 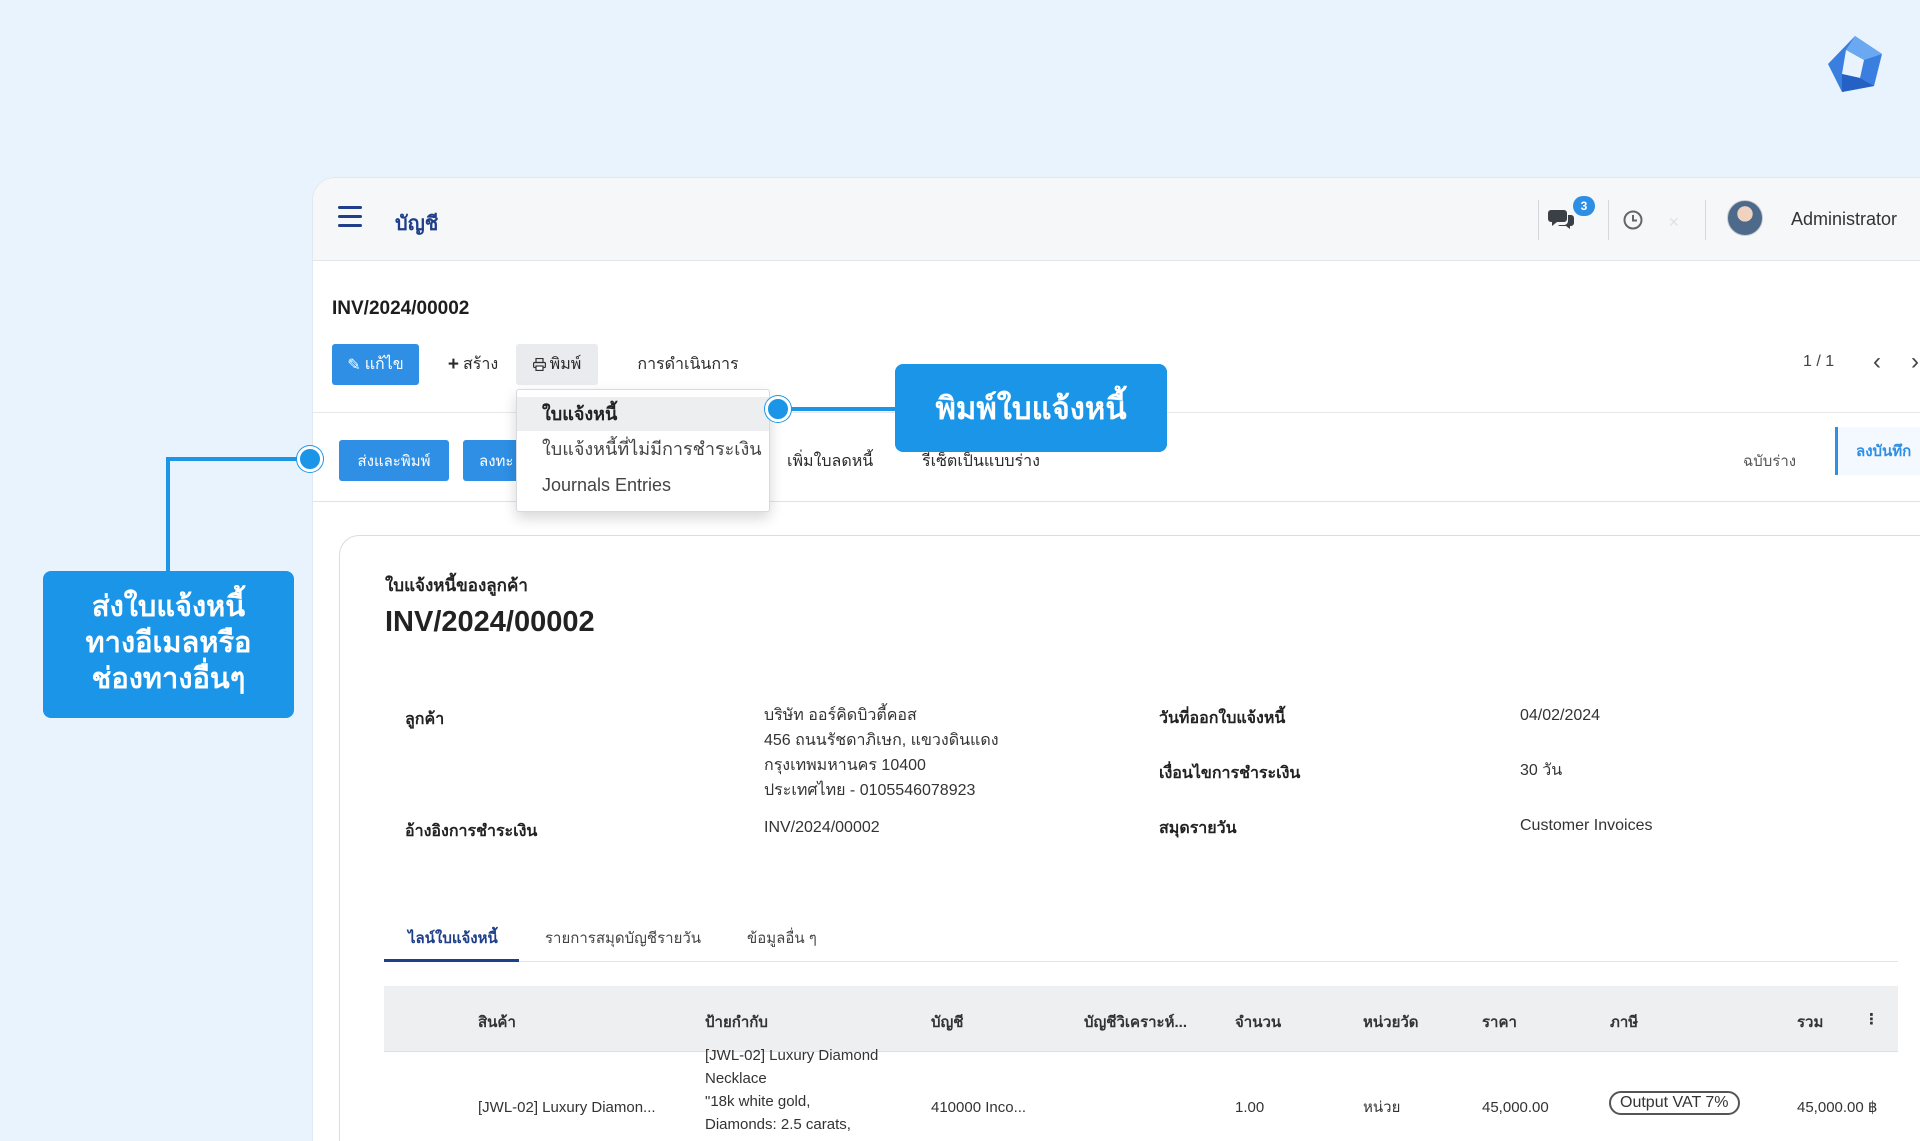 I want to click on document-type: ใบแจ้งหนี้ของลูกค้า, so click(x=456, y=585).